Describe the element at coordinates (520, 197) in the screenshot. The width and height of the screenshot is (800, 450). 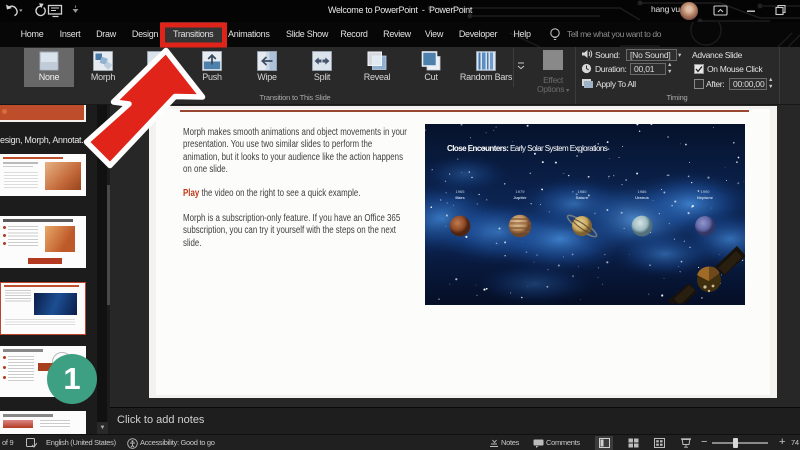
I see `svg-text: Jupiter` at that location.